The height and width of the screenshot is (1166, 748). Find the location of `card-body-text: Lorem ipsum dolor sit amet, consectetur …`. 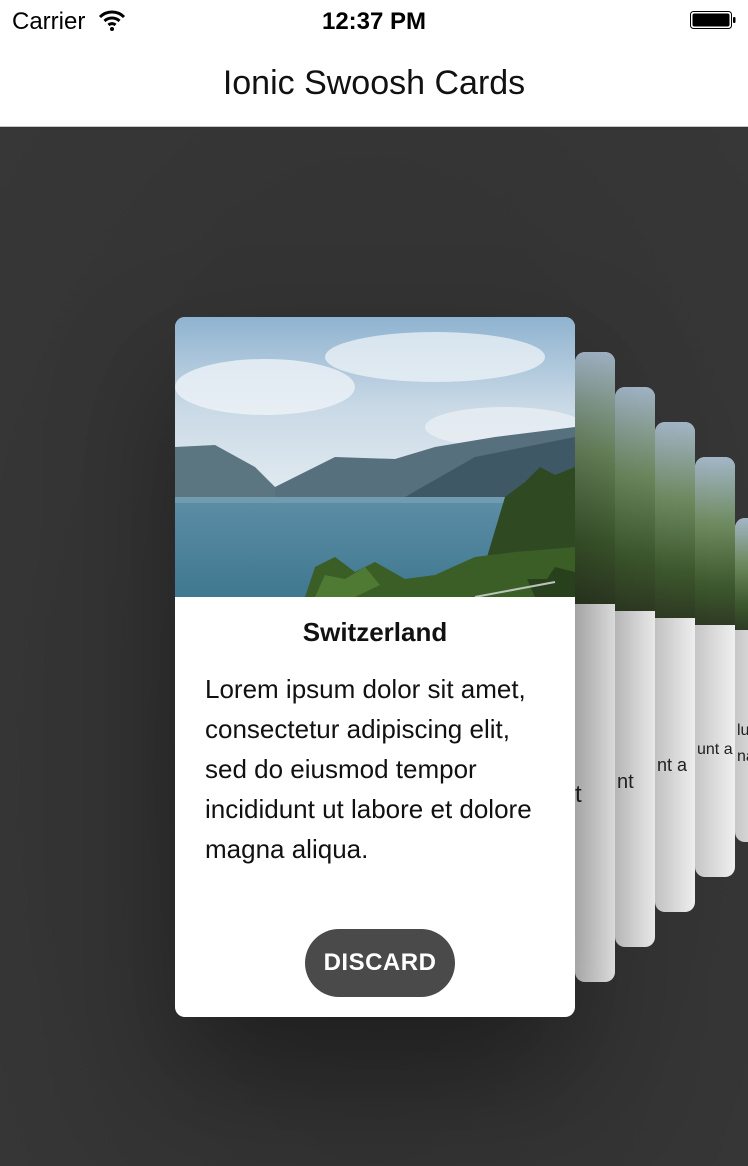

card-body-text: Lorem ipsum dolor sit amet, consectetur … is located at coordinates (368, 769).